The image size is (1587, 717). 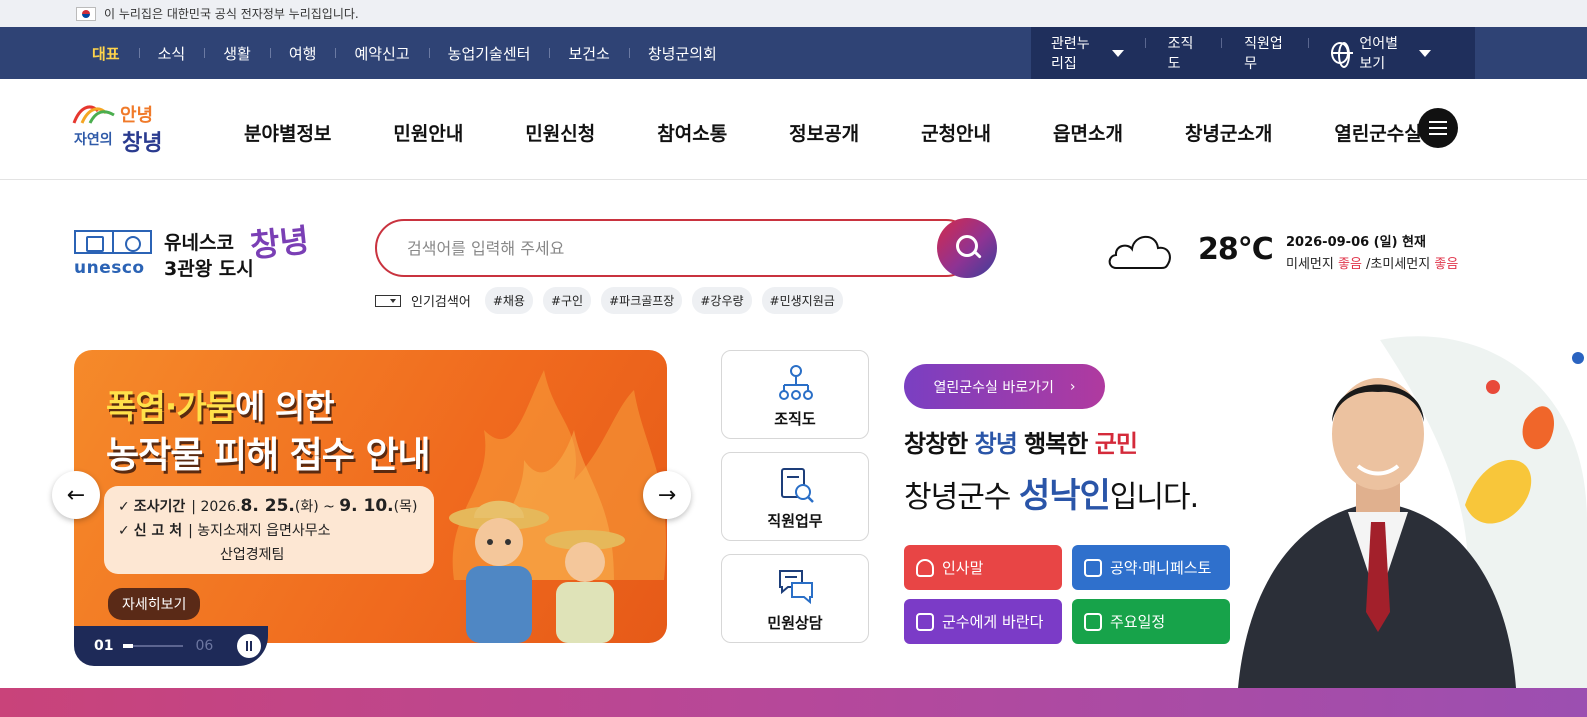 What do you see at coordinates (1093, 567) in the screenshot?
I see `pencil-note-icon` at bounding box center [1093, 567].